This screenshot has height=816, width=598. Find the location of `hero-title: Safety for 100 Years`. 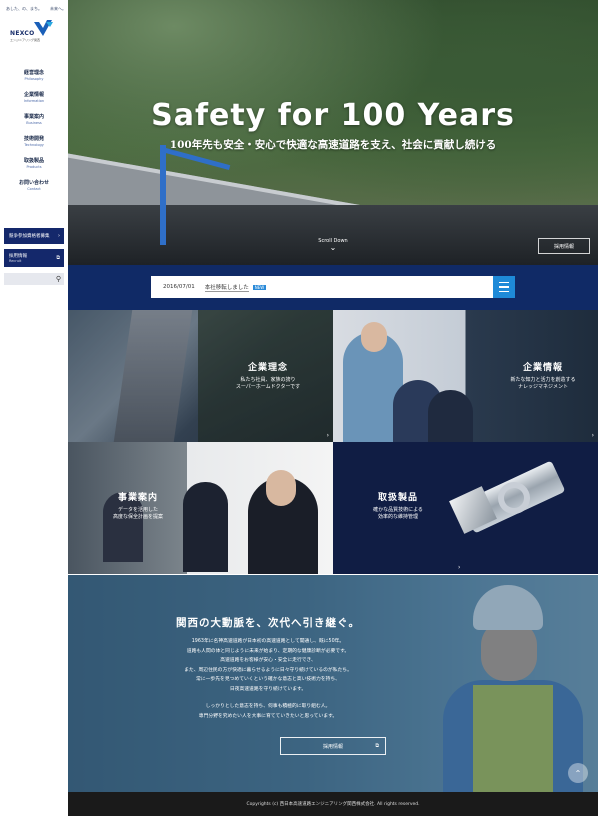

hero-title: Safety for 100 Years is located at coordinates (333, 115).